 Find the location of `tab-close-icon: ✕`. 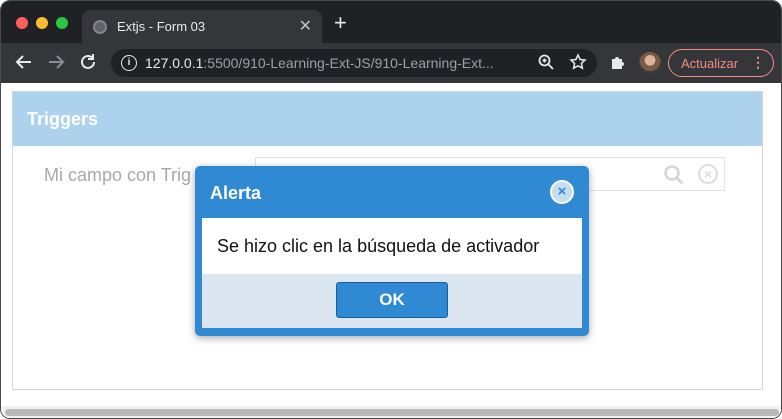

tab-close-icon: ✕ is located at coordinates (305, 26).